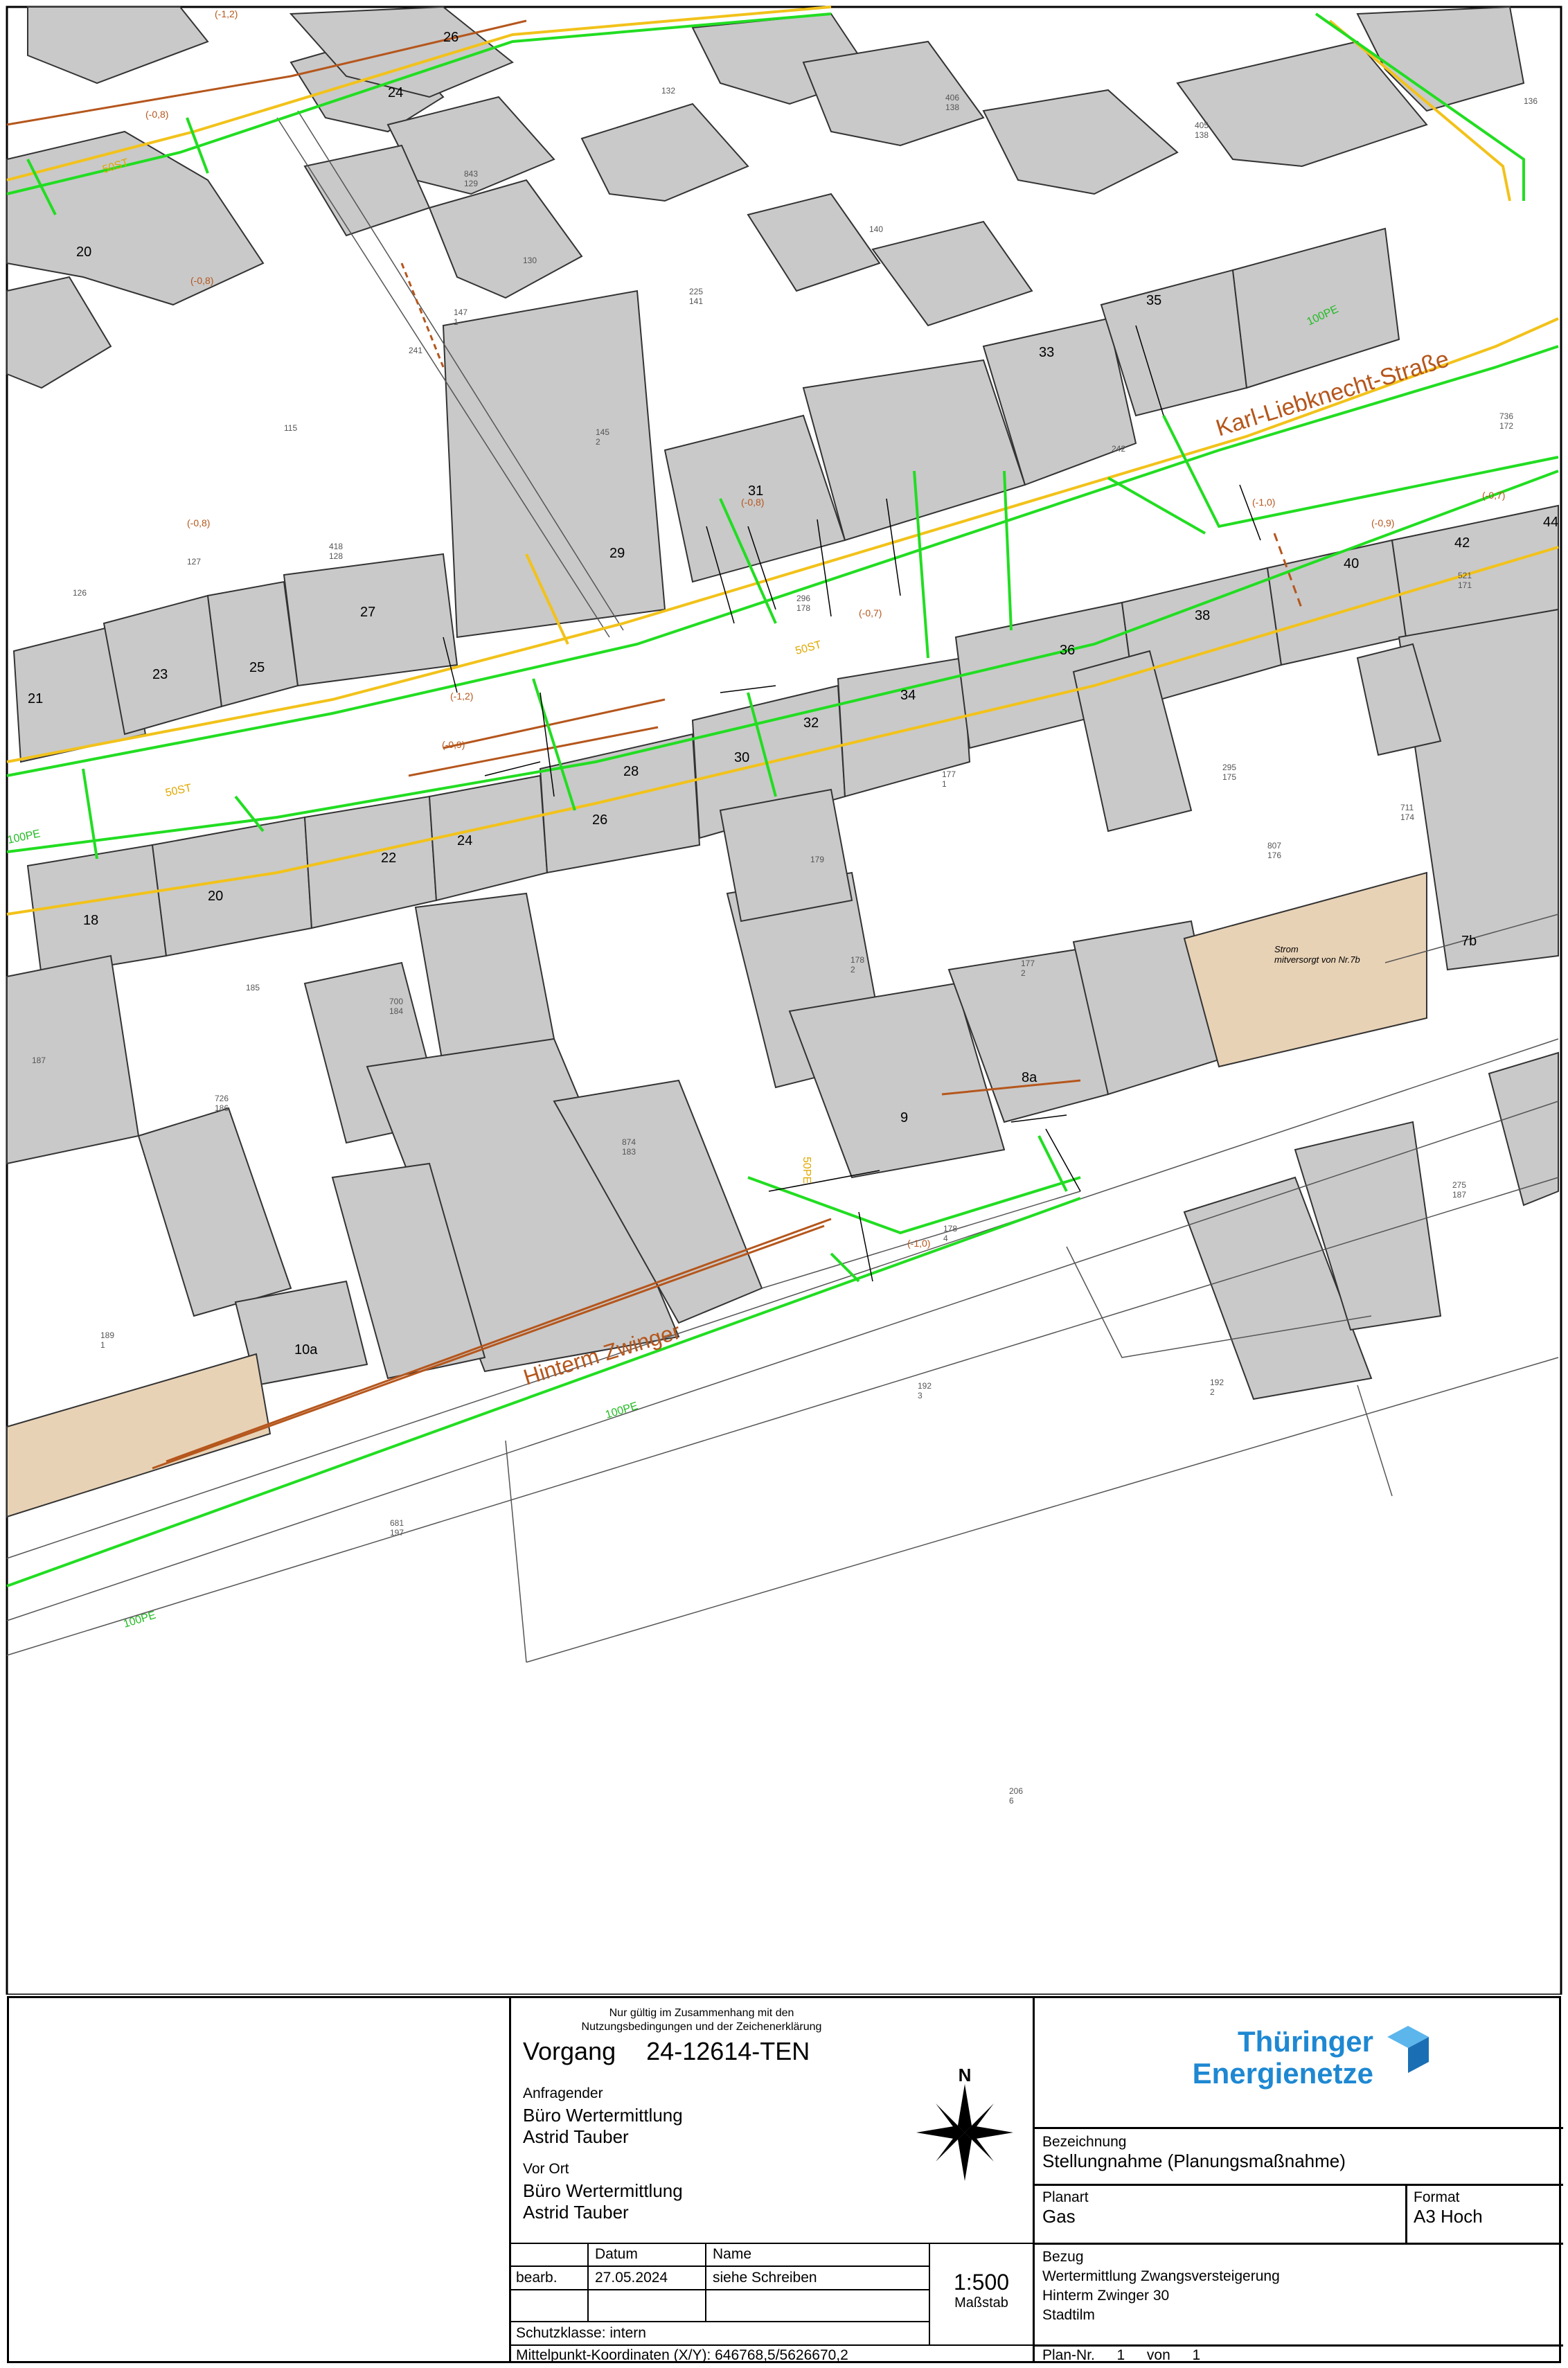 This screenshot has height=2368, width=1568. What do you see at coordinates (1437, 2197) in the screenshot?
I see `format-label: Format` at bounding box center [1437, 2197].